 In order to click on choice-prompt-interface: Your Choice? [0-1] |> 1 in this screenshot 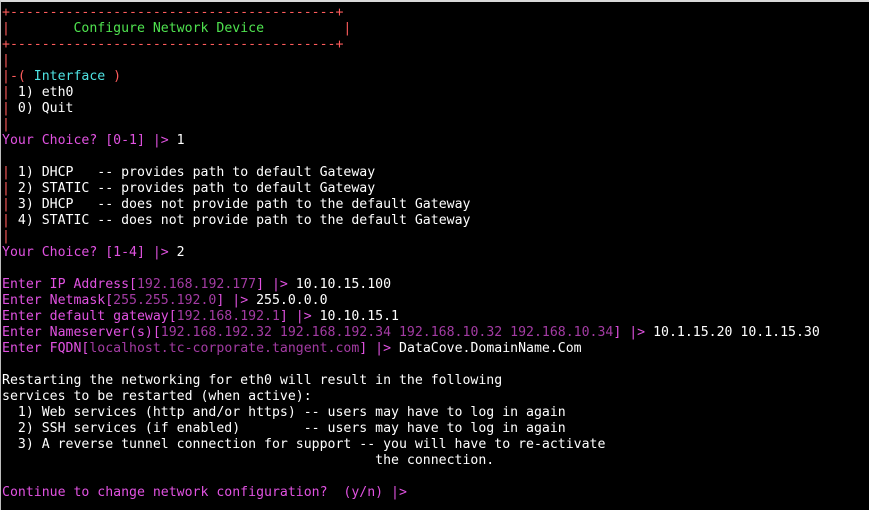, I will do `click(93, 141)`.